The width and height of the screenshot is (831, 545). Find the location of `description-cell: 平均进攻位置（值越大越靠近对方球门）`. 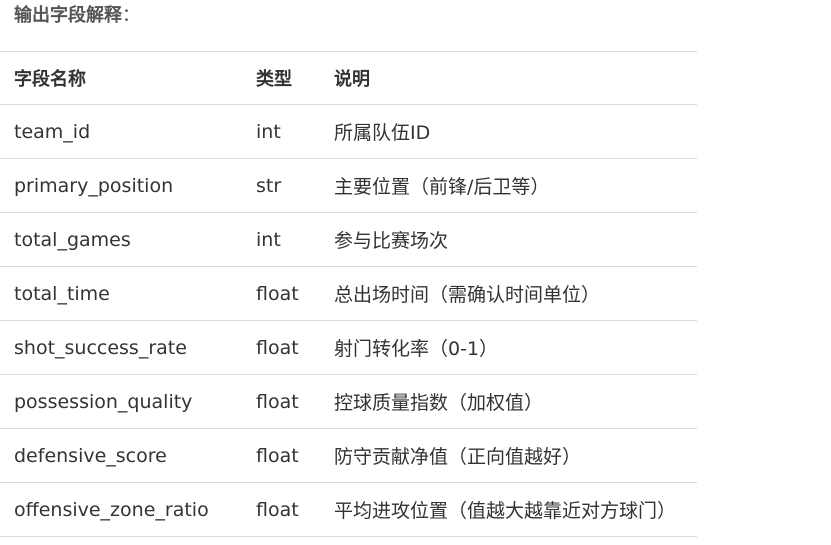

description-cell: 平均进攻位置（值越大越靠近对方球门） is located at coordinates (515, 509).